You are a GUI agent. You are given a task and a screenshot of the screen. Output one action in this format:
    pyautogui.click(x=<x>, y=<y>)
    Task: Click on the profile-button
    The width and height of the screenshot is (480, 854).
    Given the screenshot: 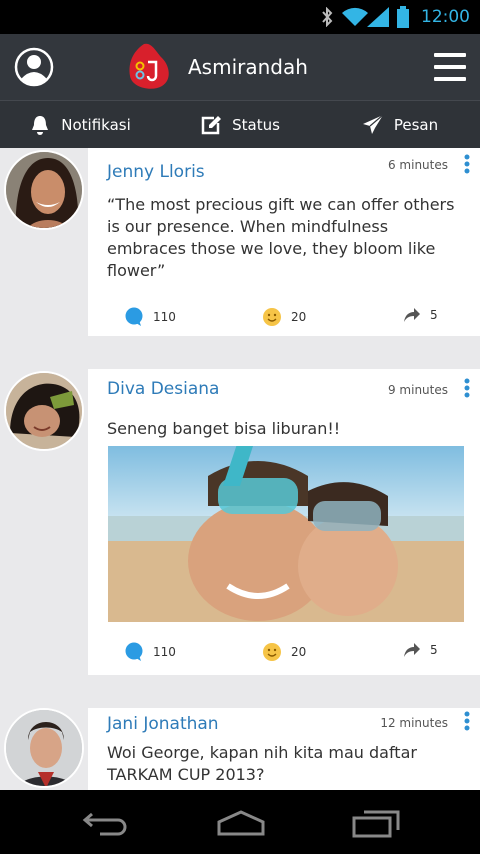 What is the action you would take?
    pyautogui.click(x=34, y=67)
    